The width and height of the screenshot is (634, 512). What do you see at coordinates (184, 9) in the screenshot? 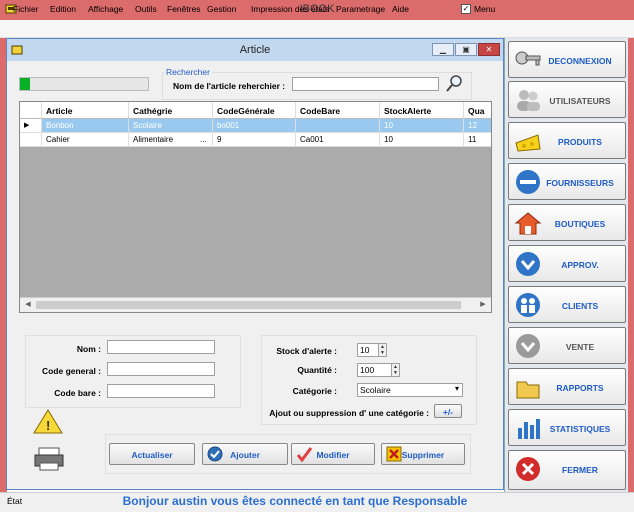
I see `menu-fenetres: Fenêtres` at bounding box center [184, 9].